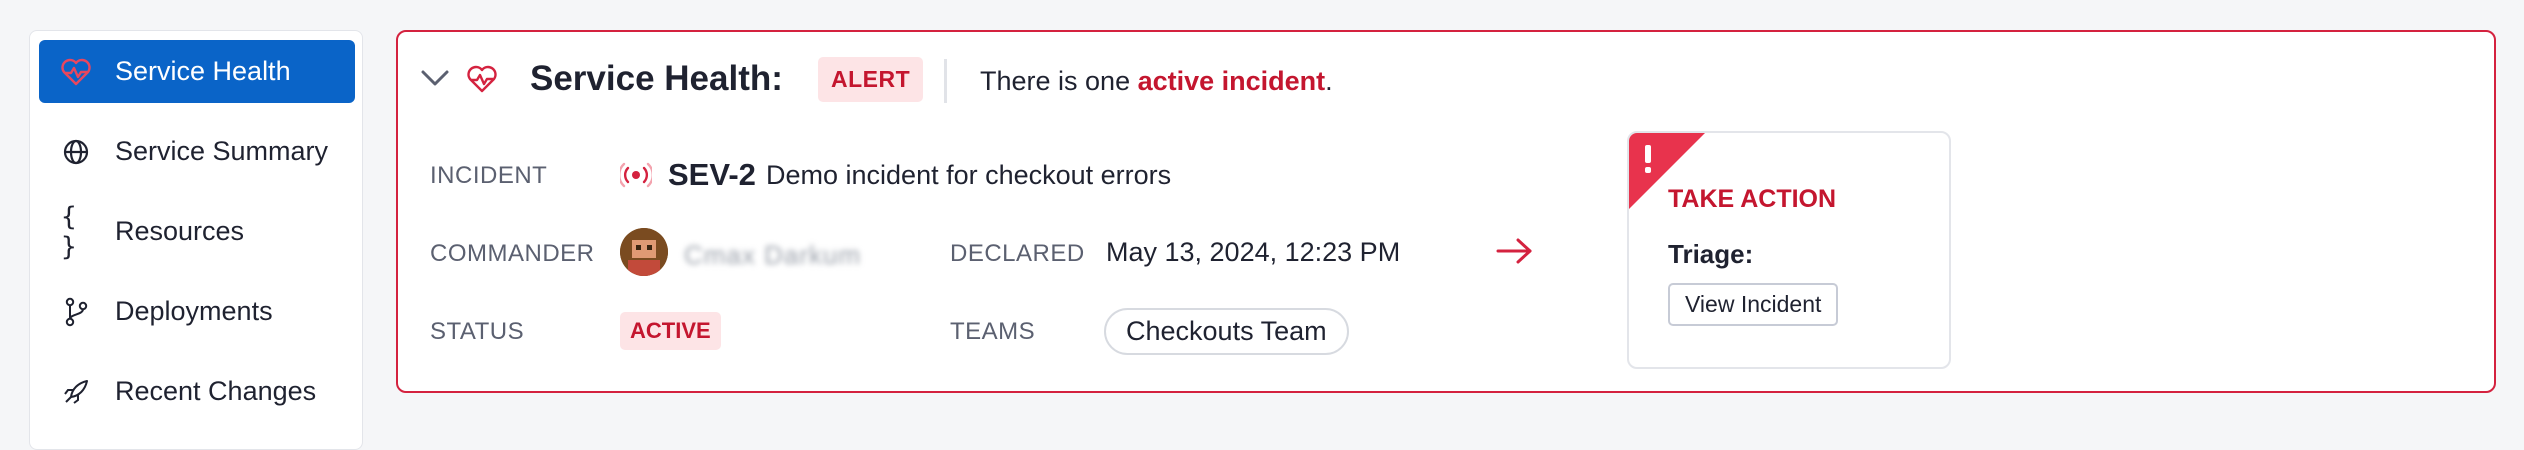 This screenshot has height=450, width=2524. Describe the element at coordinates (656, 78) in the screenshot. I see `page-title: Service Health:` at that location.